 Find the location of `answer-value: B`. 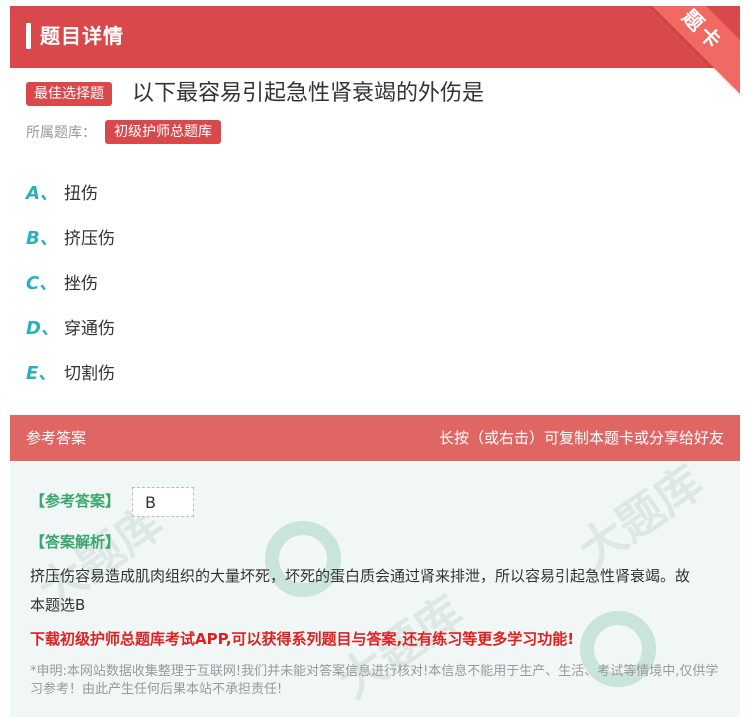

answer-value: B is located at coordinates (163, 502).